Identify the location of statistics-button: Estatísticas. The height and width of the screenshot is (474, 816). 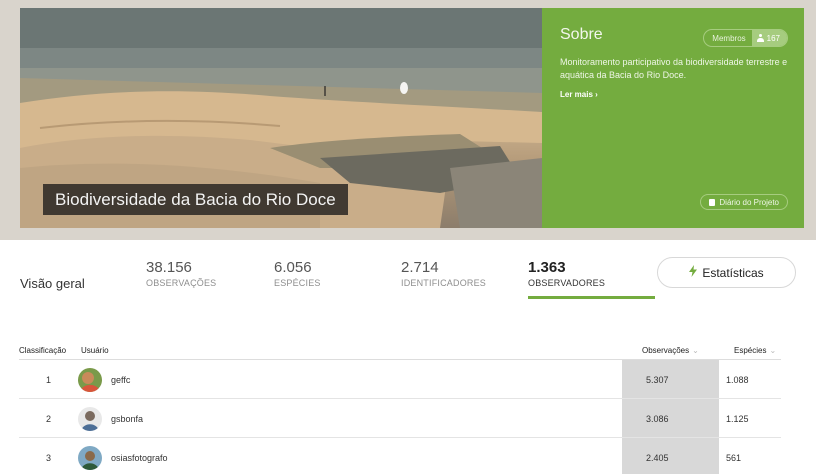
(726, 272).